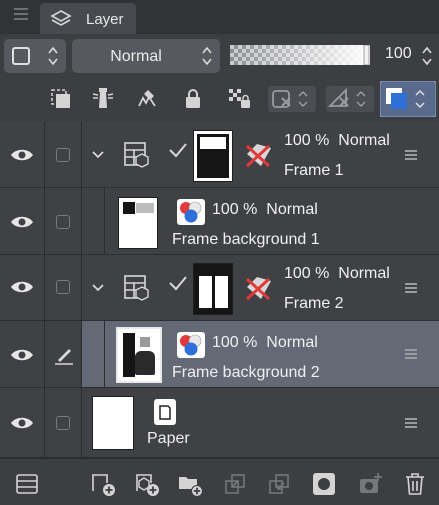 The height and width of the screenshot is (505, 439). Describe the element at coordinates (398, 54) in the screenshot. I see `opacity-value: 100` at that location.